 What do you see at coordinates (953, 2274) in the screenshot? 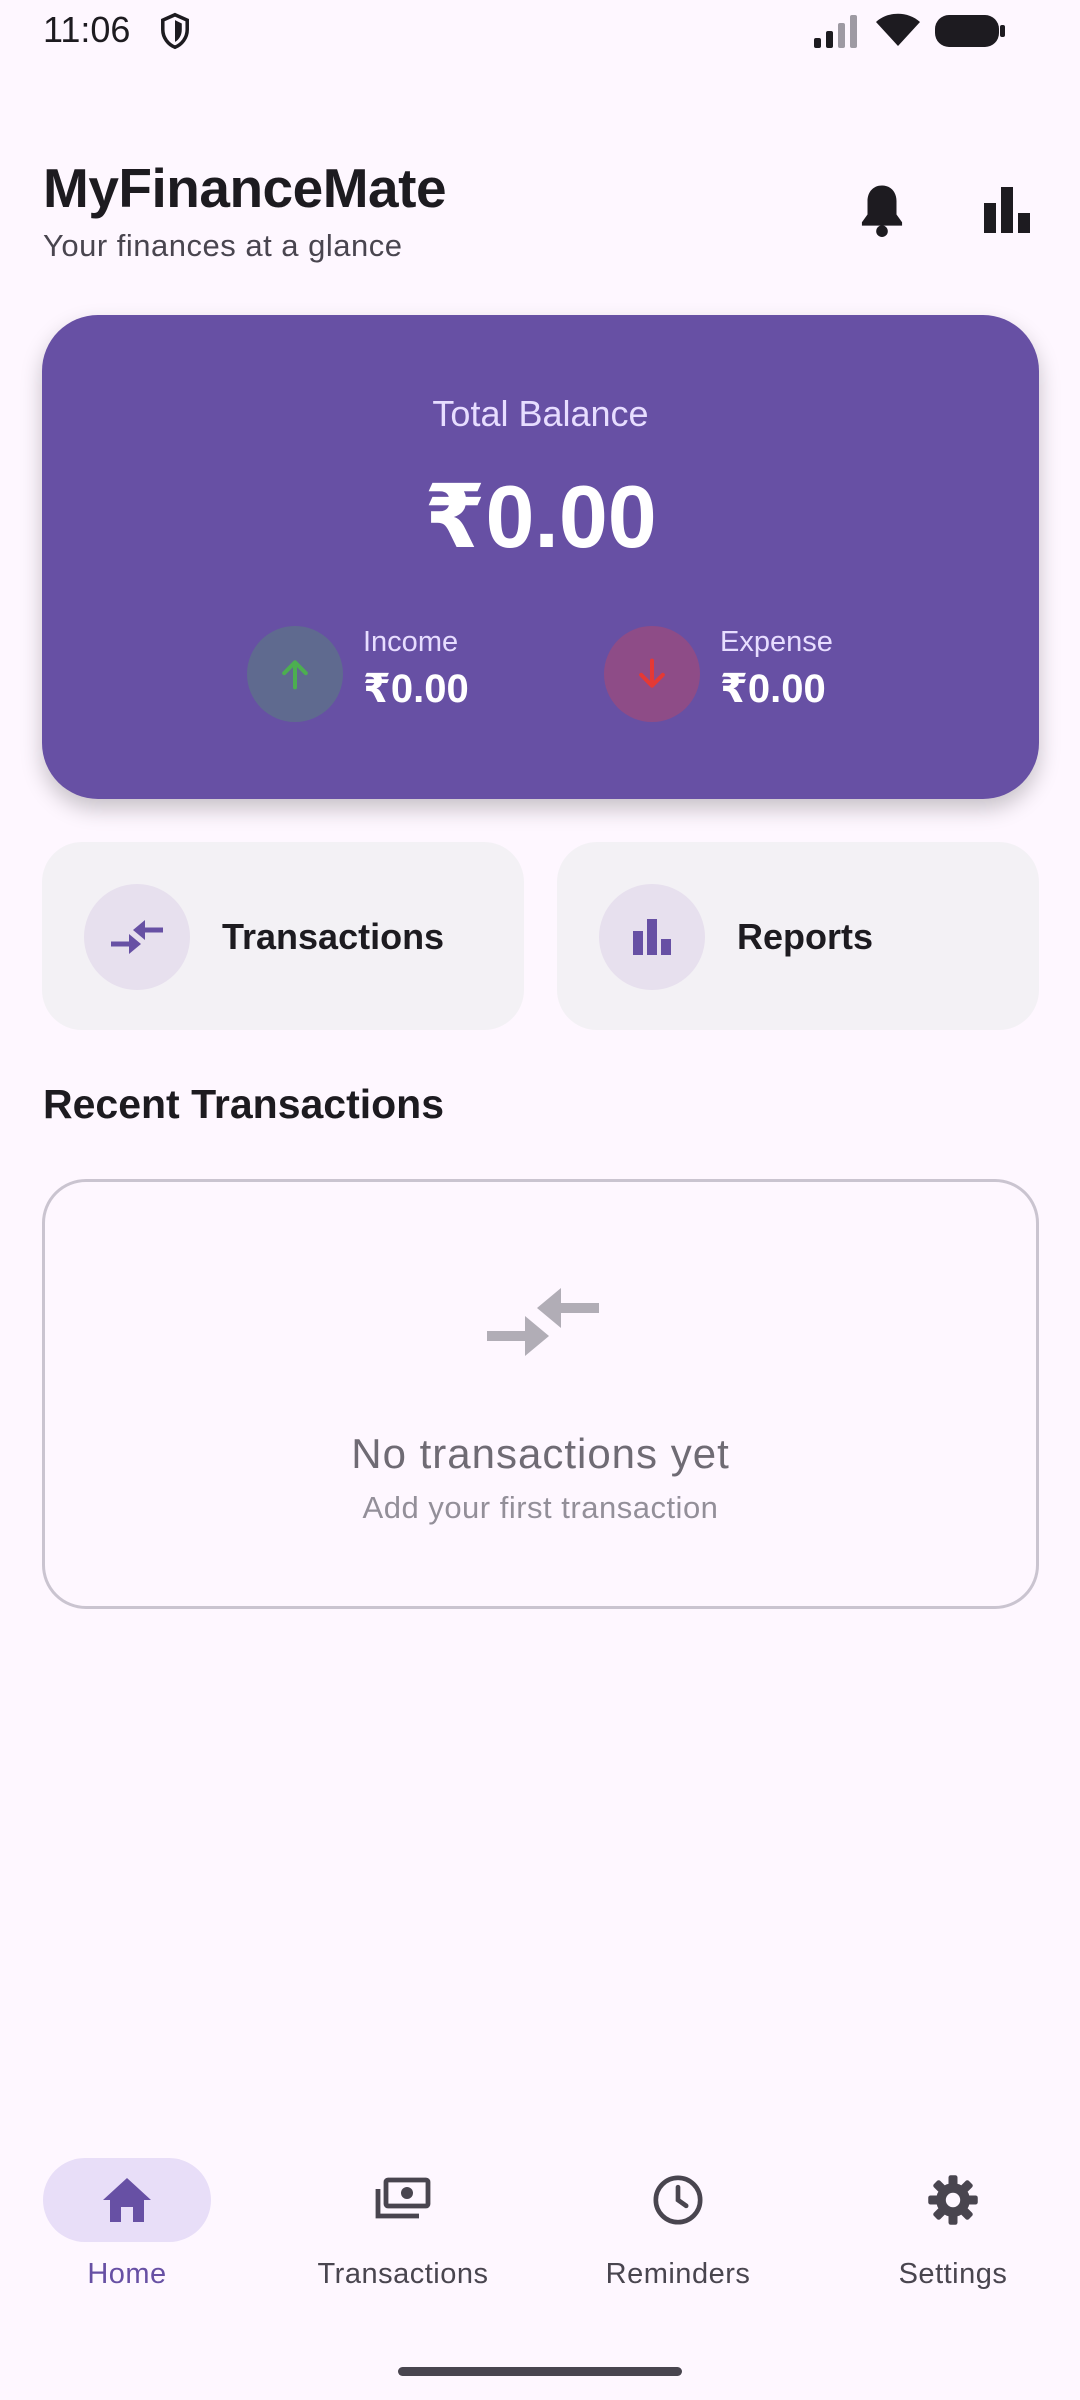
I see `nav-label-settings: Settings` at bounding box center [953, 2274].